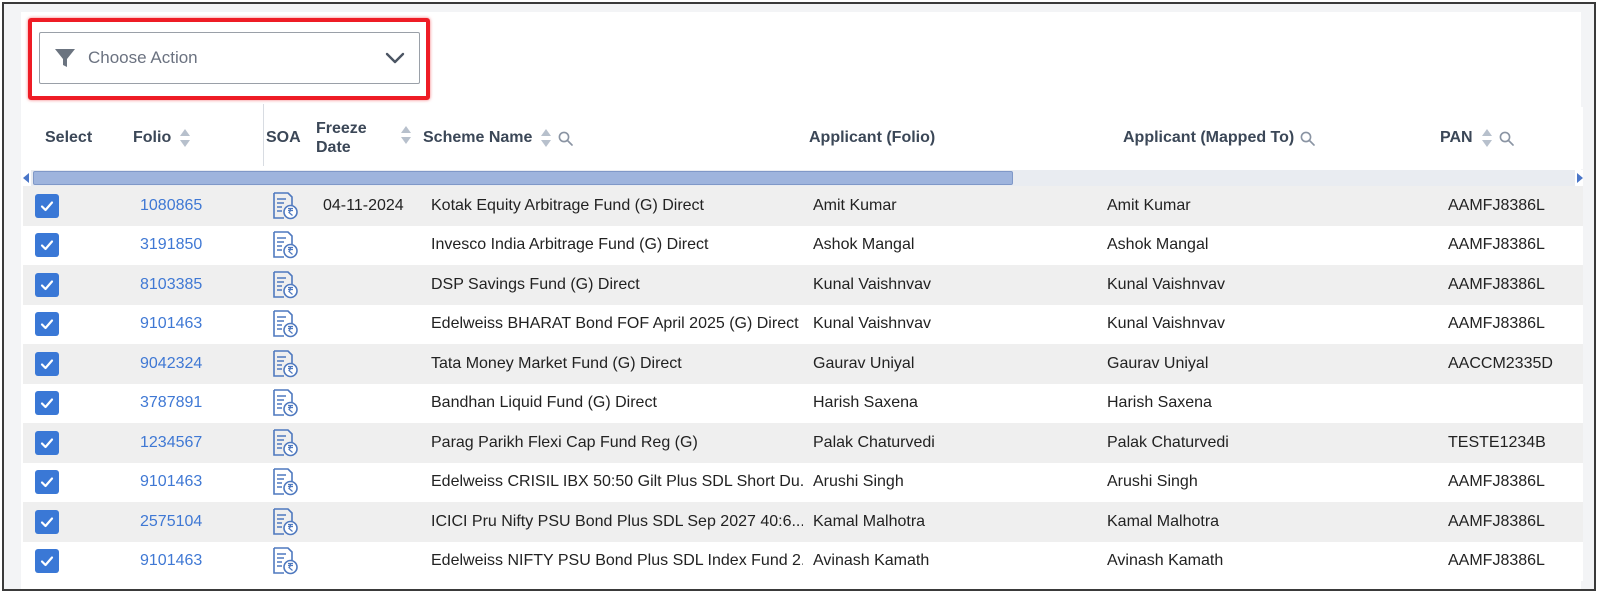 Image resolution: width=1600 pixels, height=595 pixels. What do you see at coordinates (171, 206) in the screenshot?
I see `folio-link: 1080865` at bounding box center [171, 206].